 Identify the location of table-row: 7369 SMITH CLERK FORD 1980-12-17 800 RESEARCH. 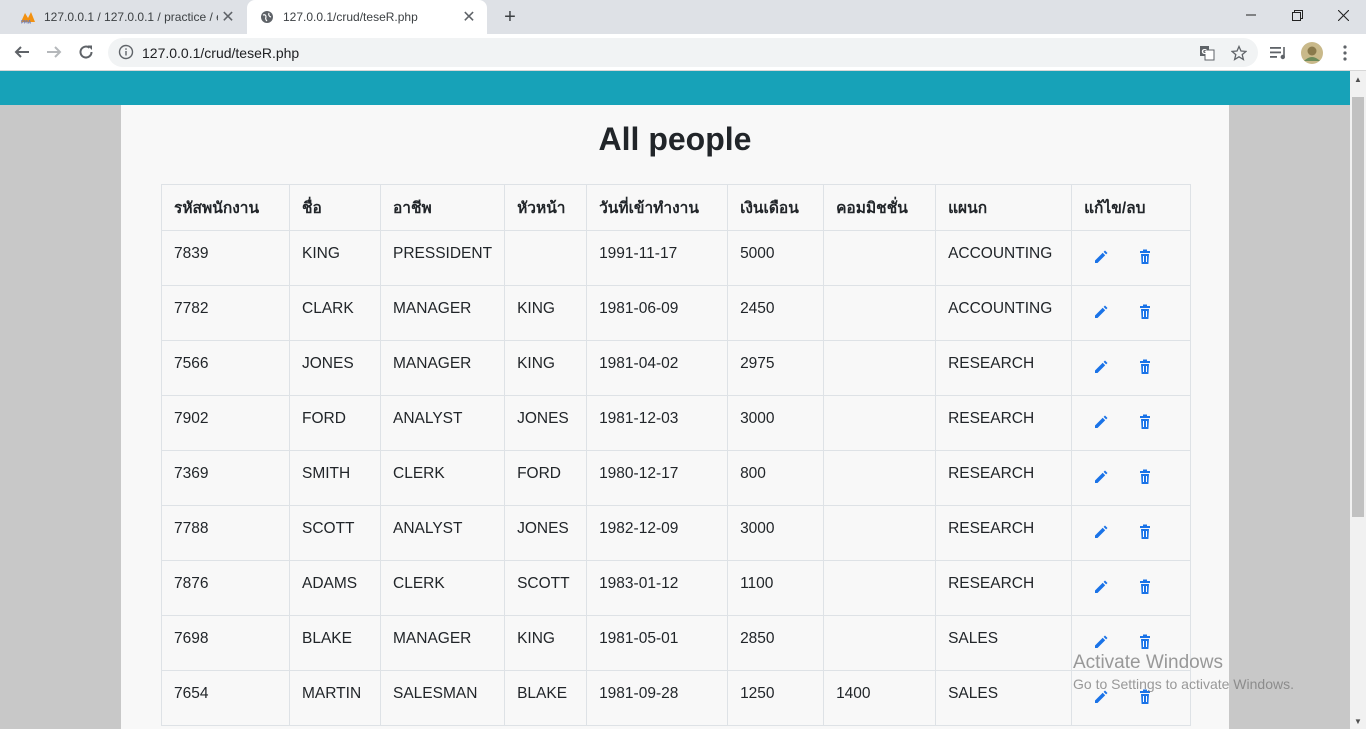
(676, 478).